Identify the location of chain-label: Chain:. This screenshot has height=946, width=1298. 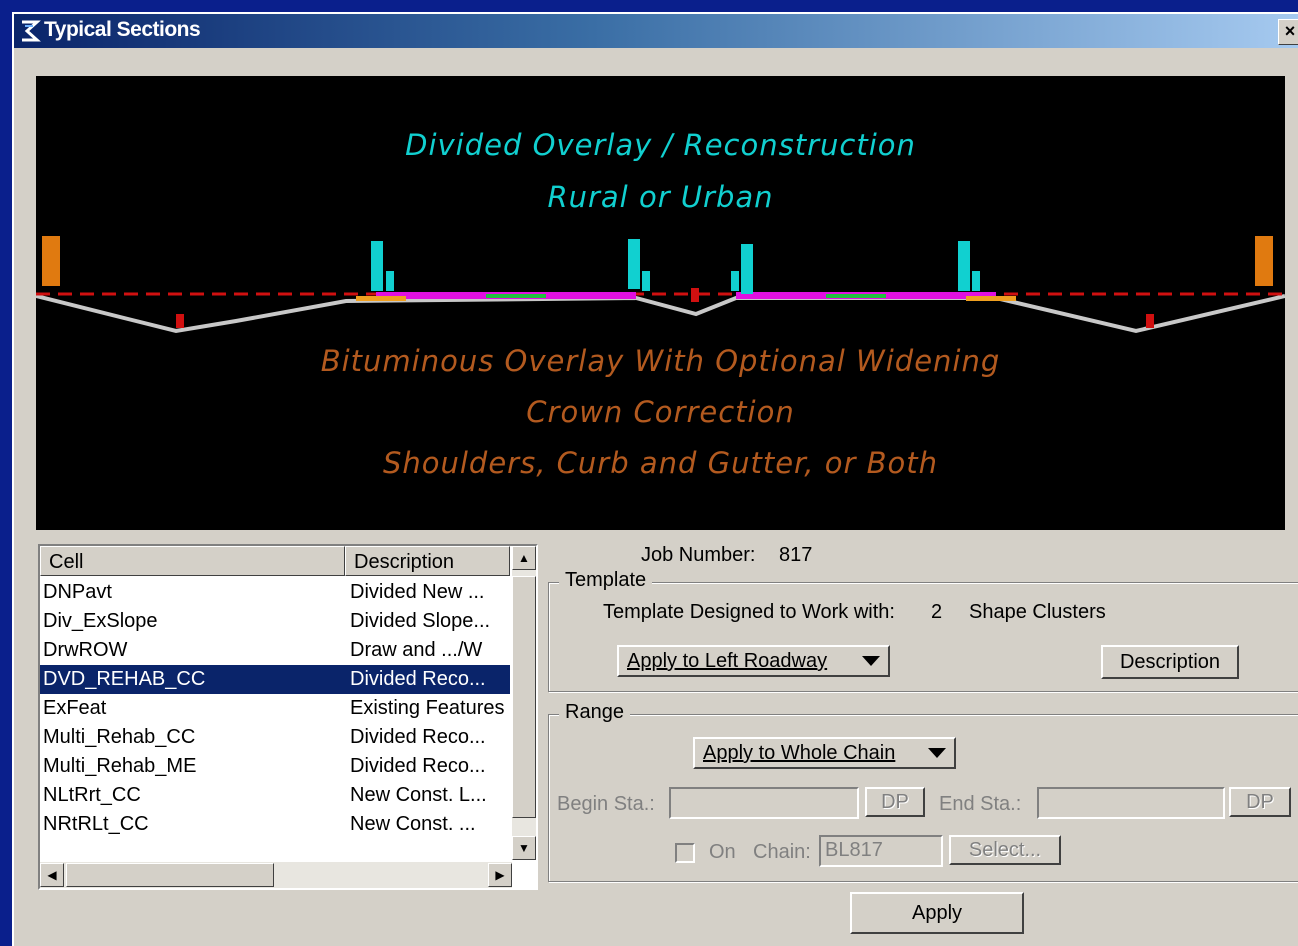
(782, 852).